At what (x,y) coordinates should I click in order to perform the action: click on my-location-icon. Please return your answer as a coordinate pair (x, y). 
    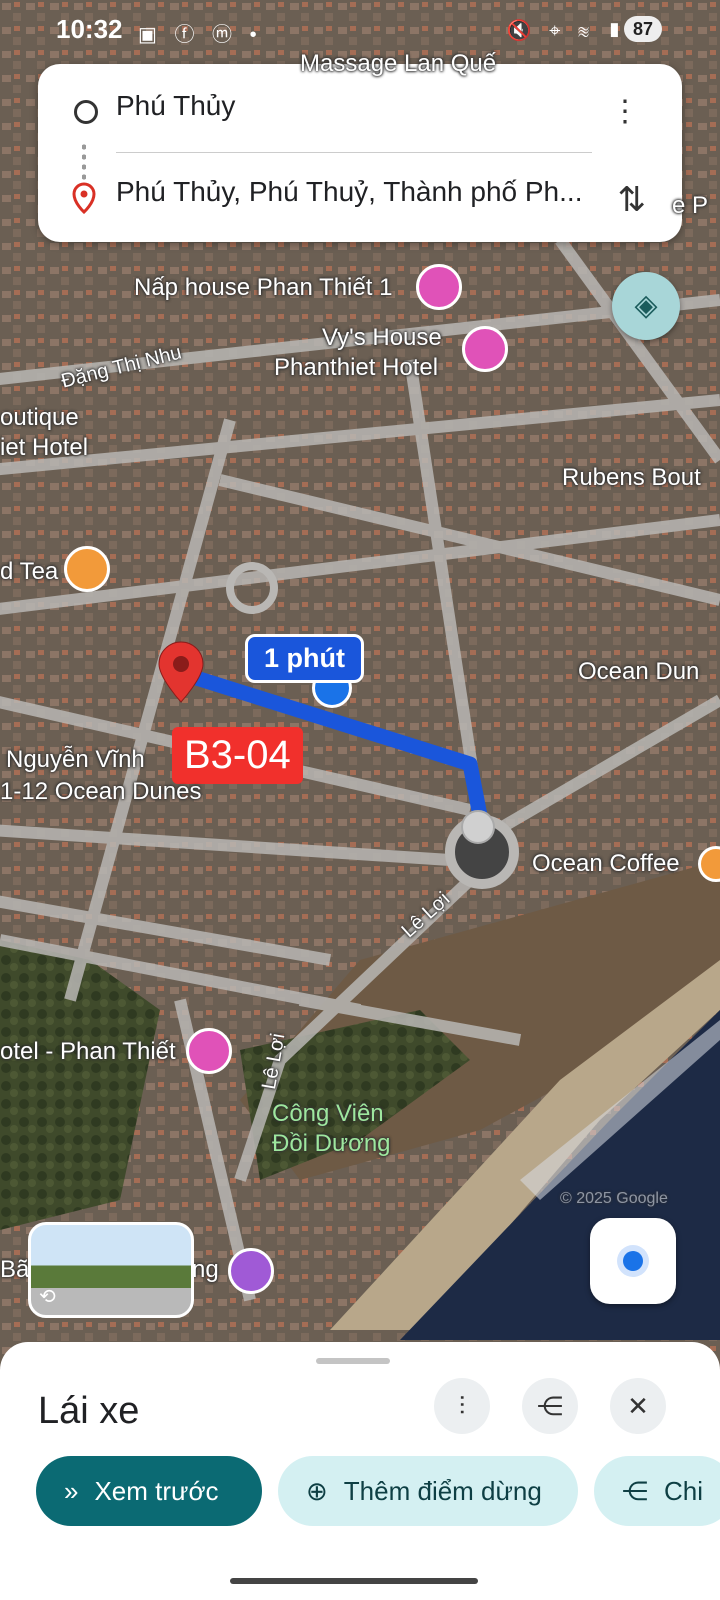
    Looking at the image, I should click on (633, 1261).